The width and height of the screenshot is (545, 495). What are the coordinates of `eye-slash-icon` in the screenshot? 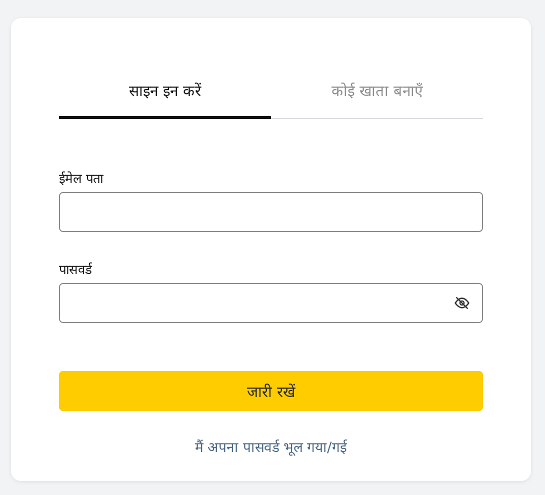 It's located at (462, 303).